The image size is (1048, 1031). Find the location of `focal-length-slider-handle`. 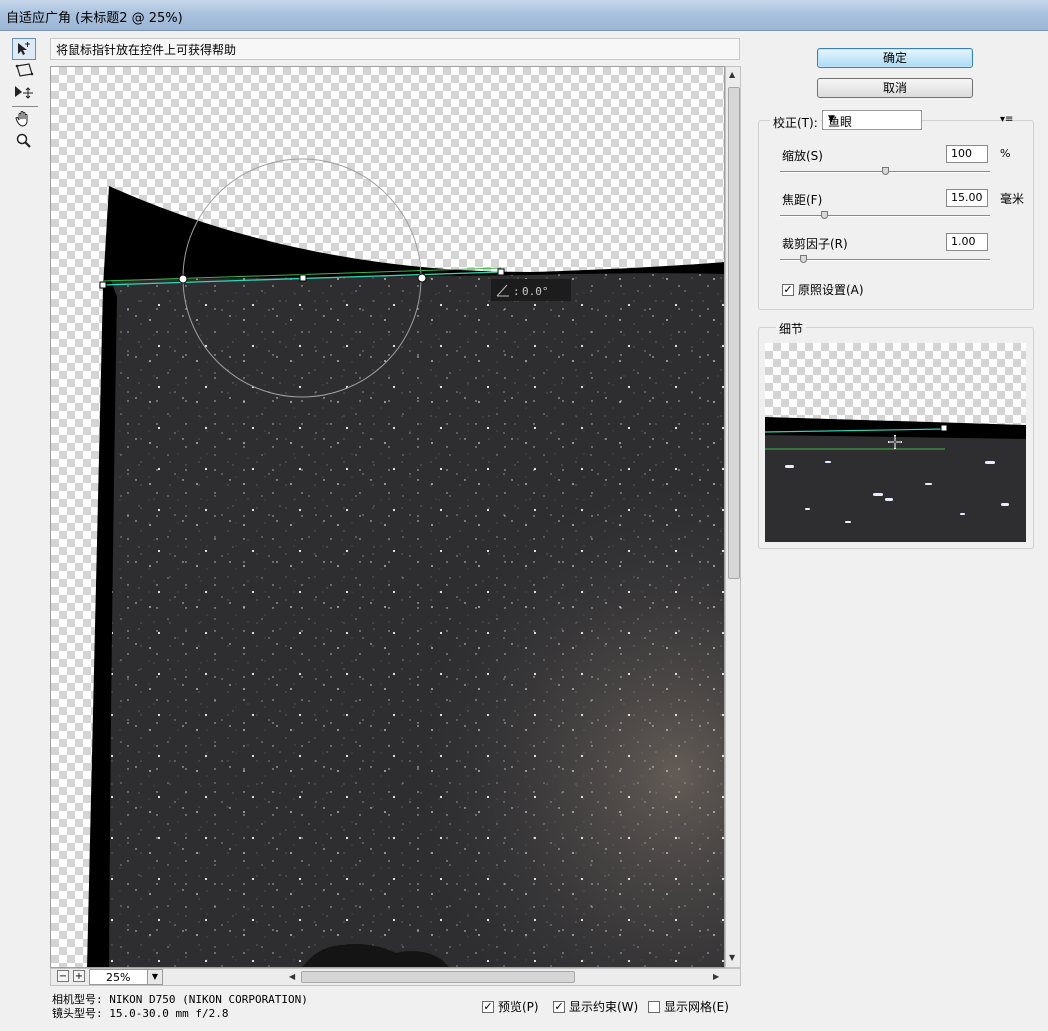

focal-length-slider-handle is located at coordinates (824, 215).